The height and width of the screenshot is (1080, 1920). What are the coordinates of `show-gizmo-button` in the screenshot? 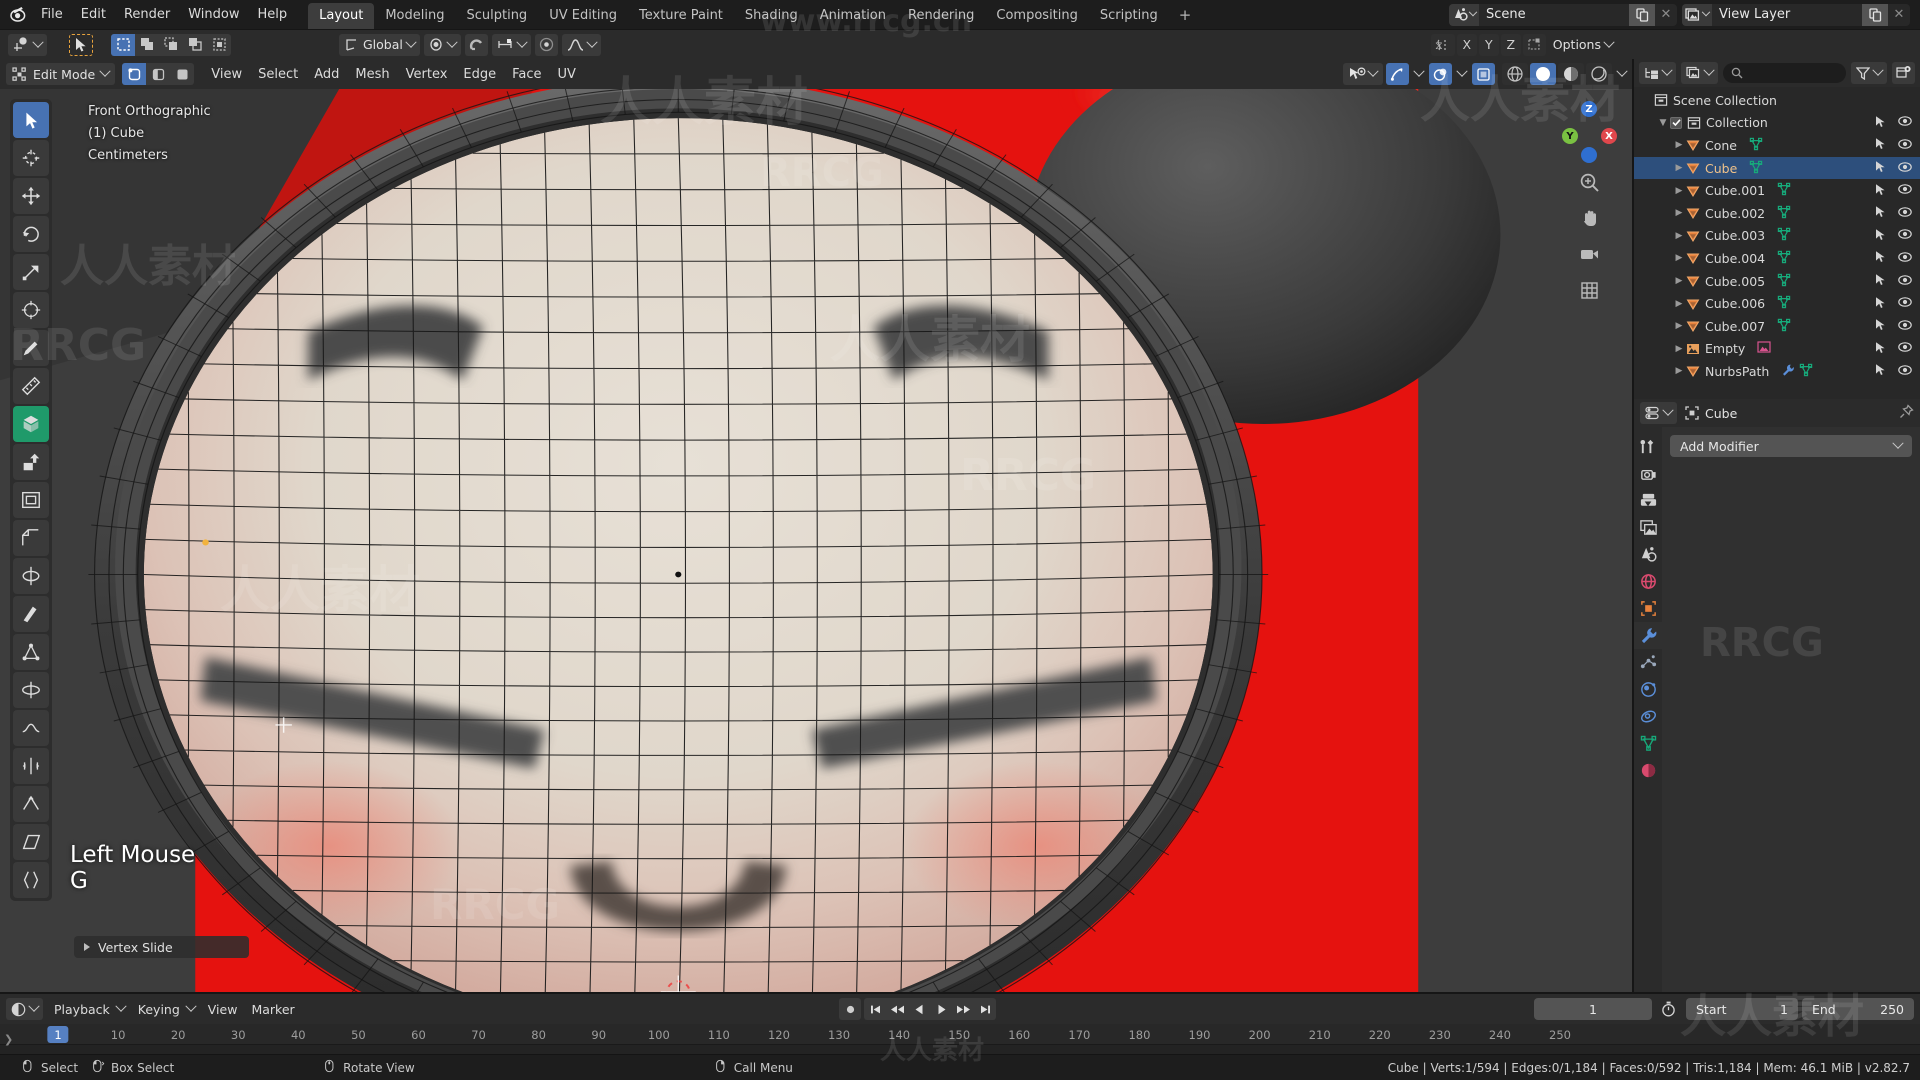 It's located at (1397, 74).